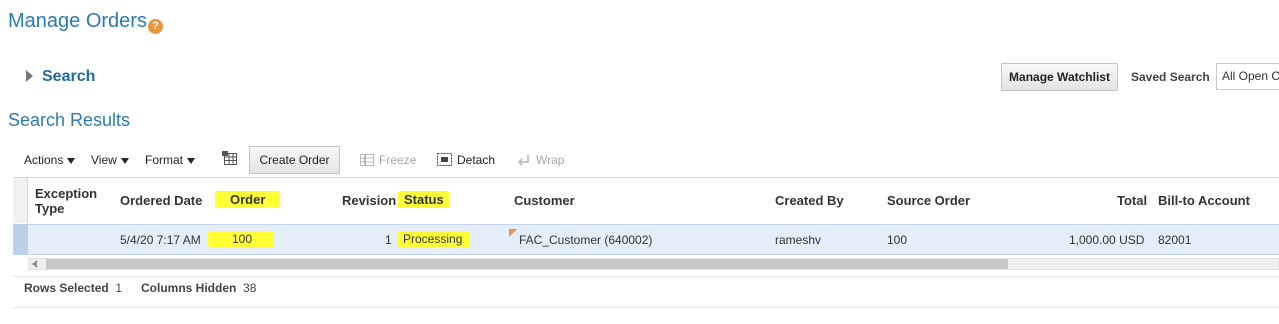  Describe the element at coordinates (398, 160) in the screenshot. I see `freeze-label: Freeze` at that location.